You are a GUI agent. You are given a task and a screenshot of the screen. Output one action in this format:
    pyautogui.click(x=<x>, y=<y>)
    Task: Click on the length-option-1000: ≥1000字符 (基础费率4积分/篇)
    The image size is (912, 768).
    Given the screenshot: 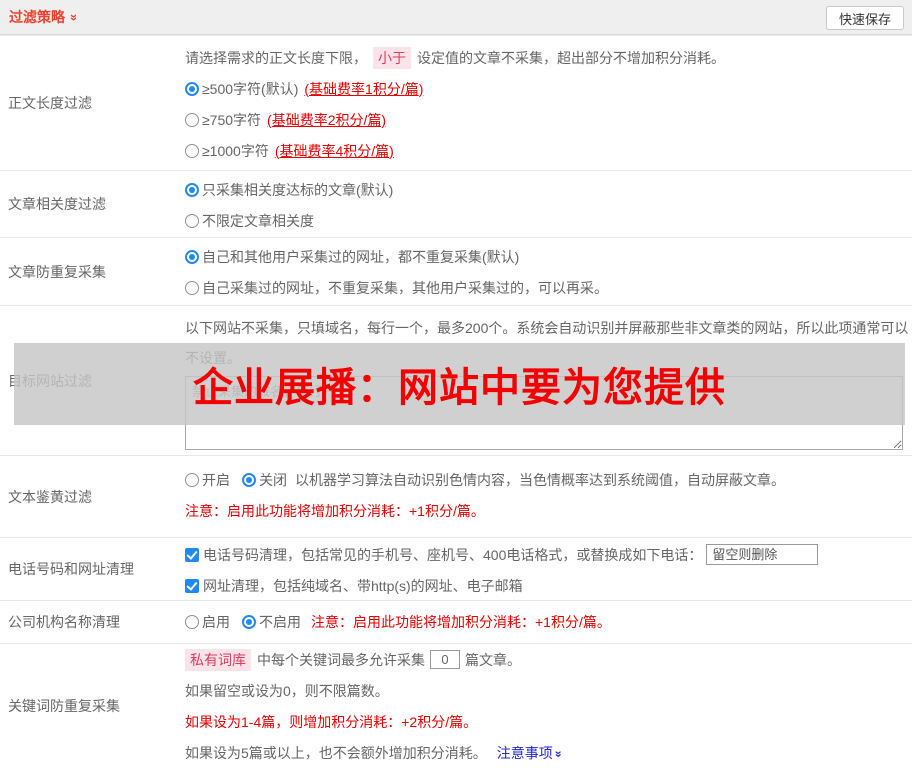 What is the action you would take?
    pyautogui.click(x=548, y=150)
    